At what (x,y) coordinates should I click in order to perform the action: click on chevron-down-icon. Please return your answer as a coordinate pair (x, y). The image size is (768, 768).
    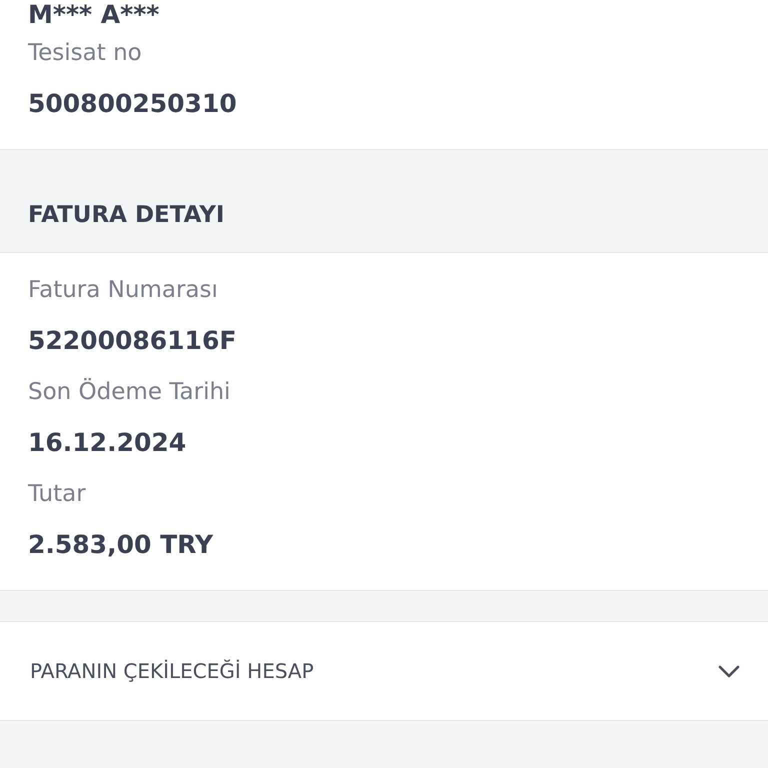
    Looking at the image, I should click on (729, 671).